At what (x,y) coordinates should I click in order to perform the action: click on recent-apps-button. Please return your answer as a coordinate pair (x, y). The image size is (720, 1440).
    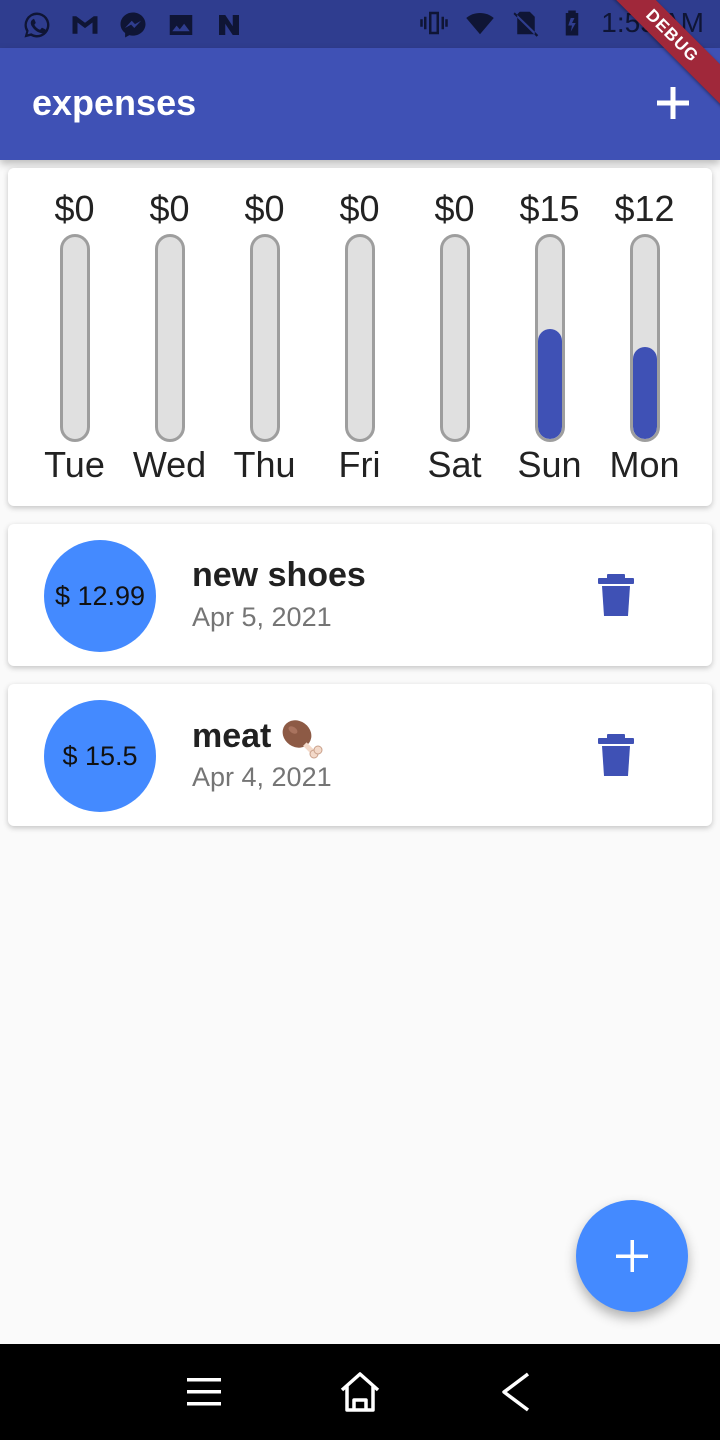
    Looking at the image, I should click on (204, 1392).